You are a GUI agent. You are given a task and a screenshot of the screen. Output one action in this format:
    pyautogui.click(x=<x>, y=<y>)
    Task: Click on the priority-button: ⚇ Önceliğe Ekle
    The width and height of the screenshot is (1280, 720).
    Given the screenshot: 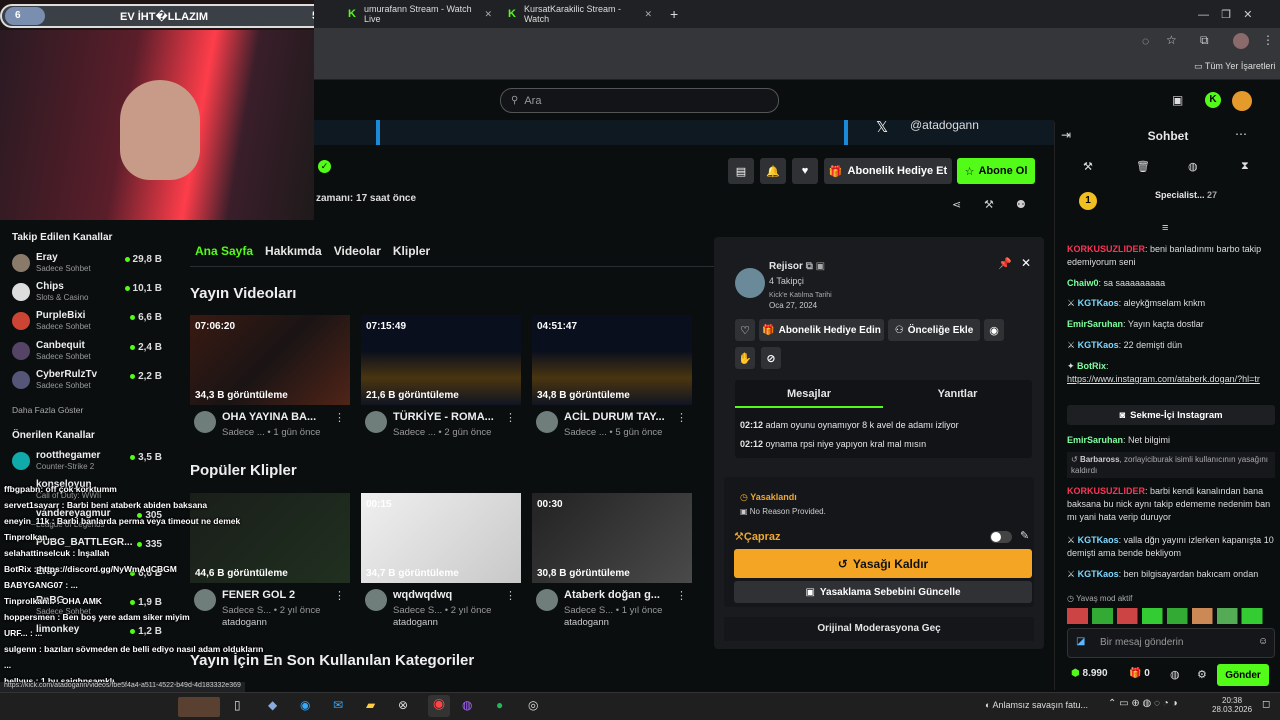 What is the action you would take?
    pyautogui.click(x=934, y=330)
    